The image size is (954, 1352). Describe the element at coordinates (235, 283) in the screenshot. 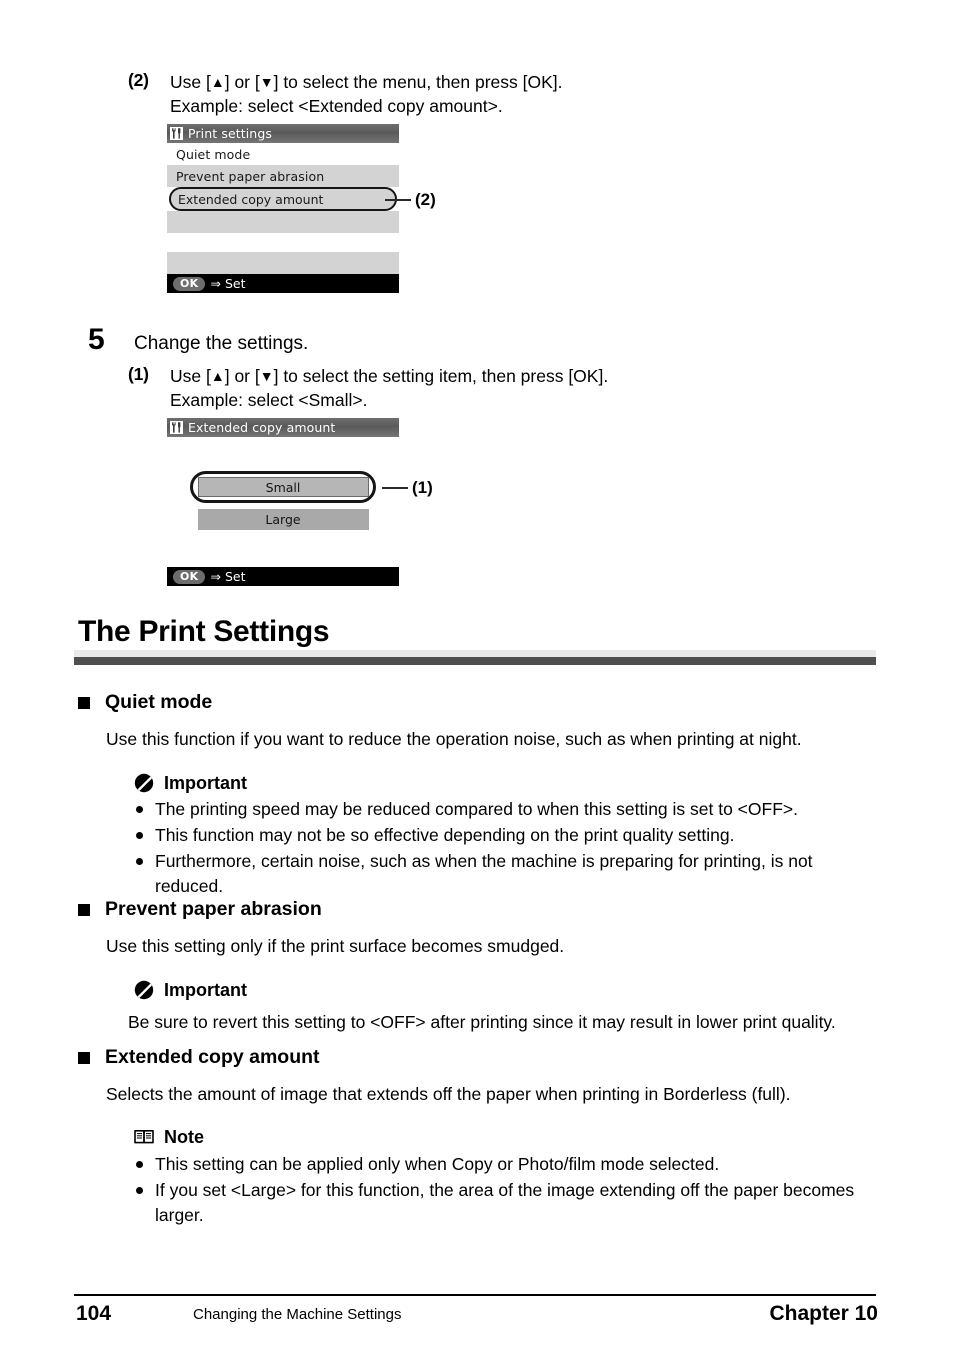

I see `lcd1-ok-action-label: Set` at that location.